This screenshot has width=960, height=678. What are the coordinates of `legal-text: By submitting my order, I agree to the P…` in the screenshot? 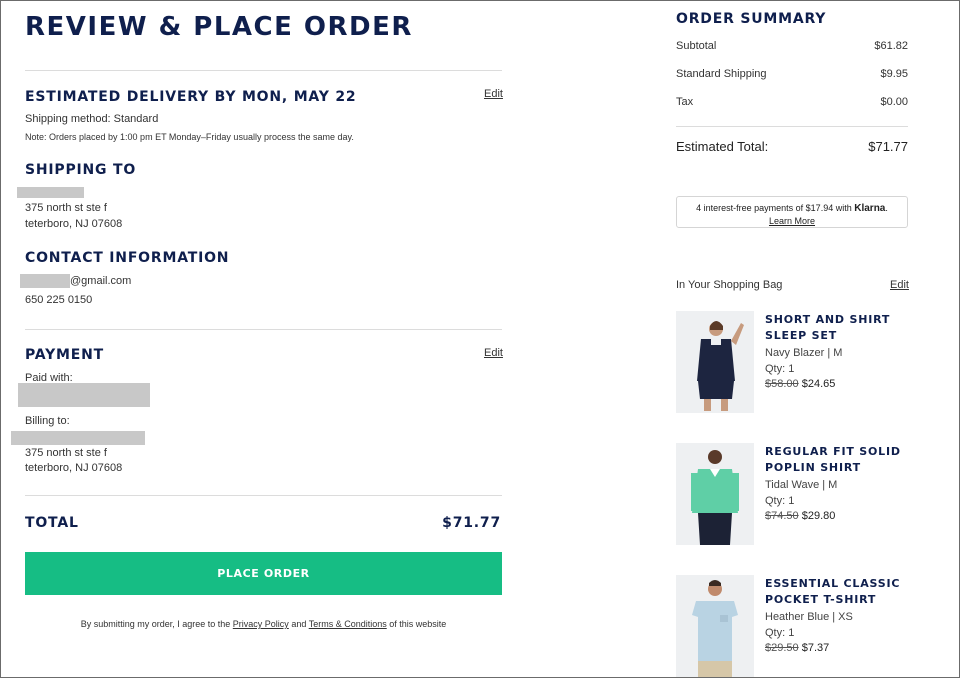 It's located at (263, 624).